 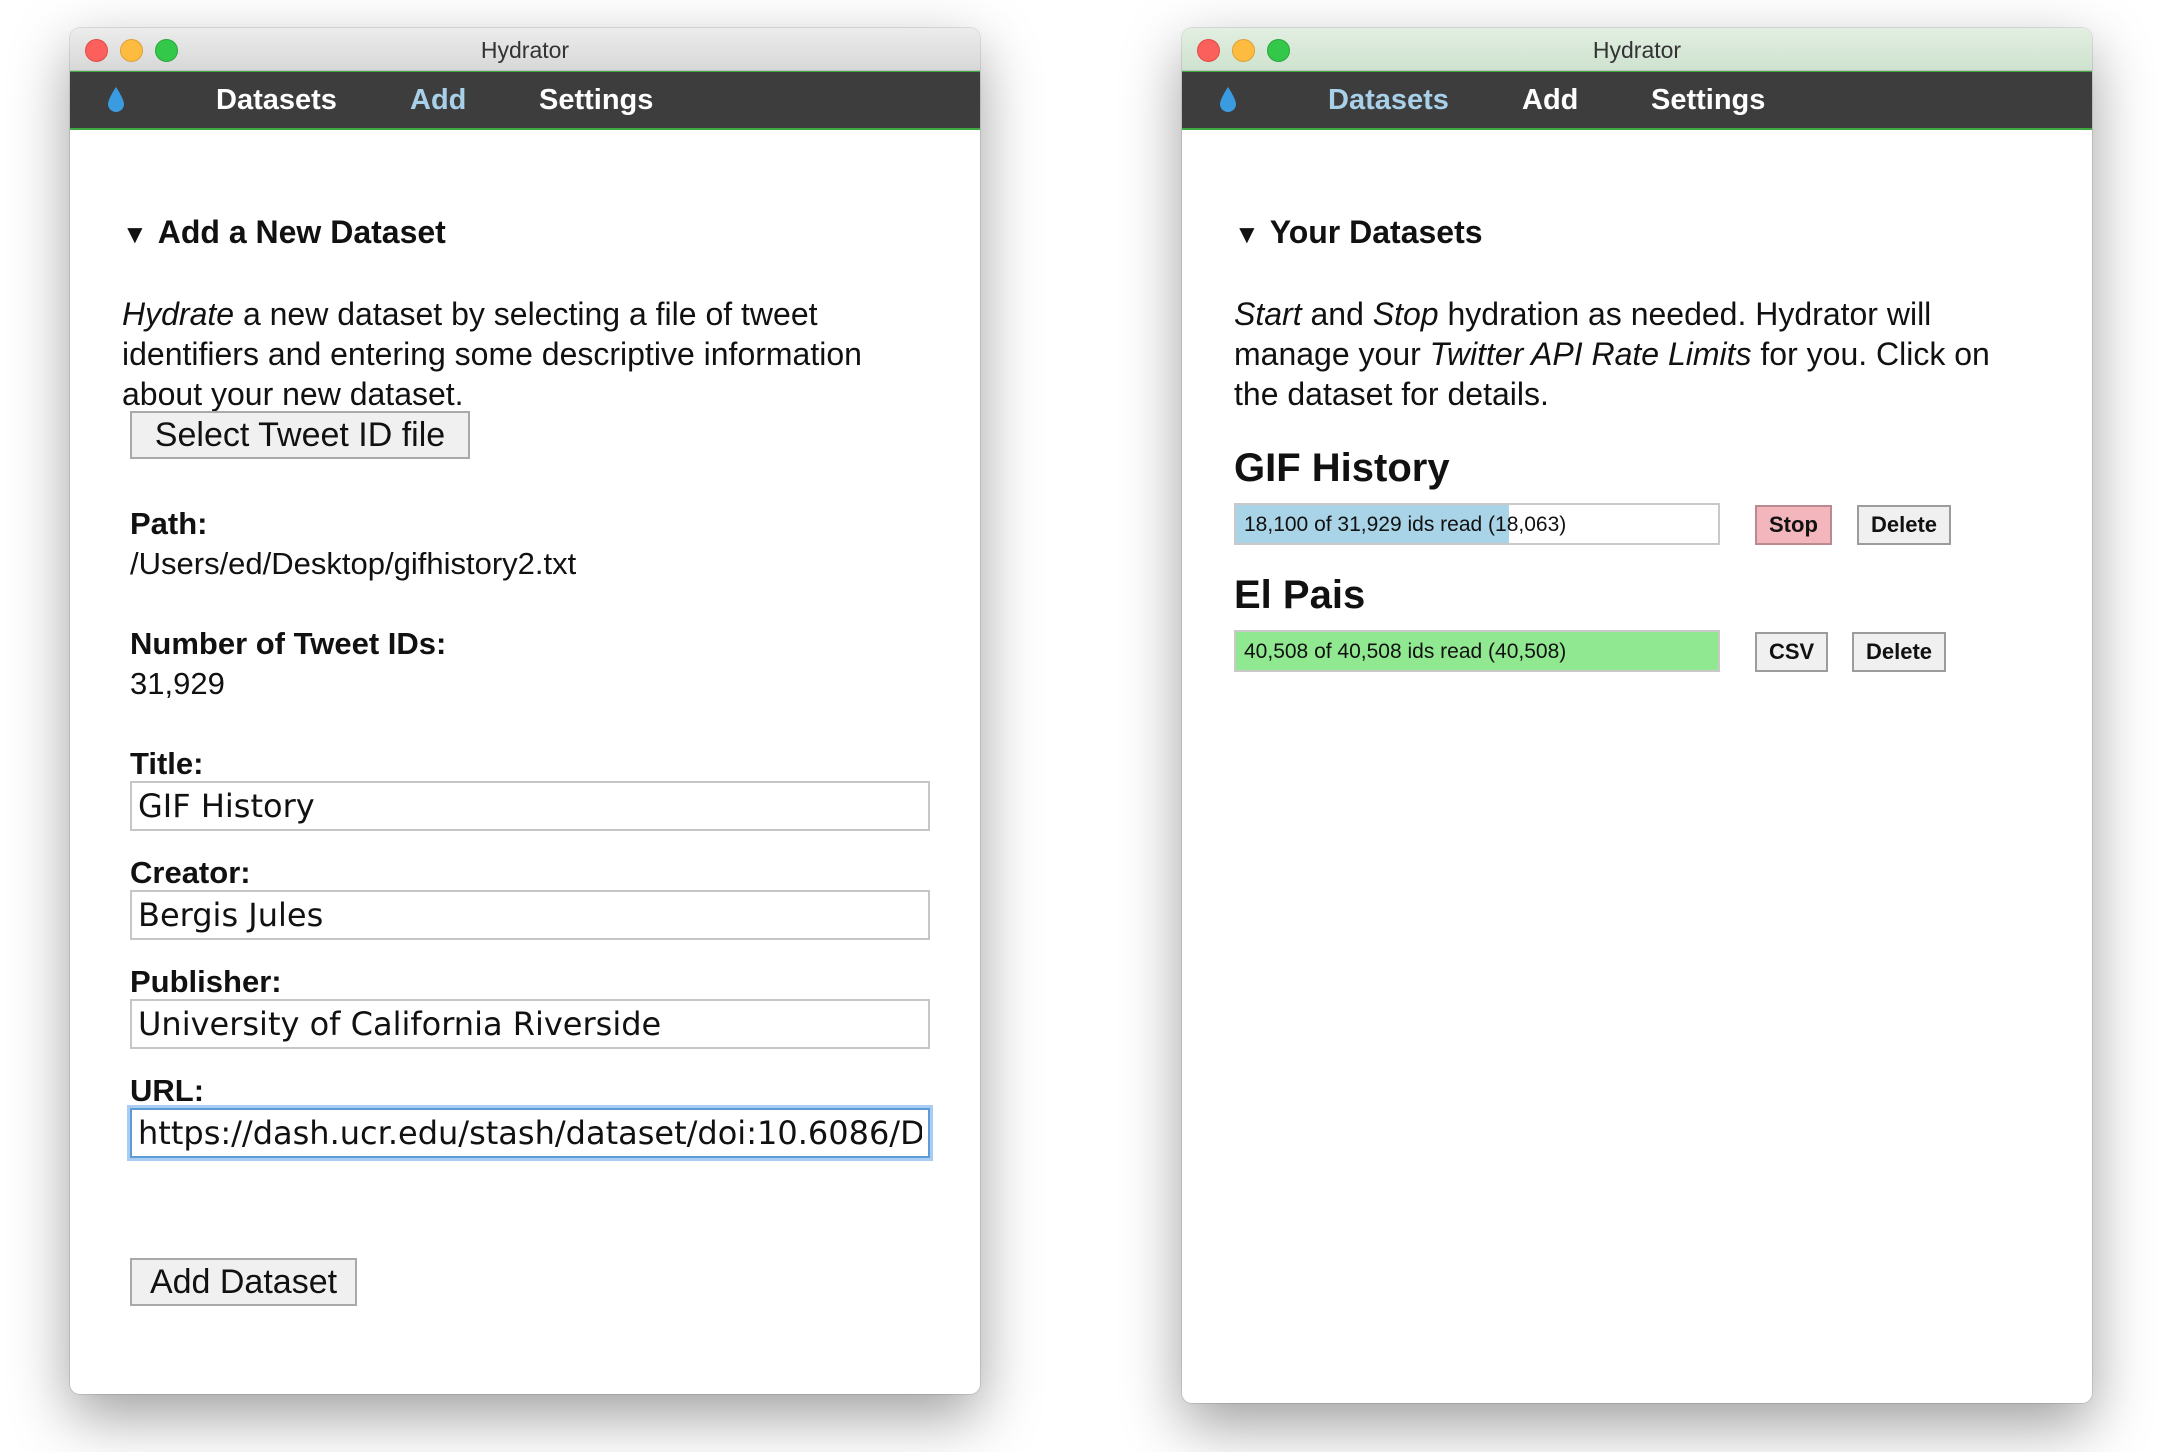 I want to click on description-line: the dataset for details., so click(x=1391, y=394).